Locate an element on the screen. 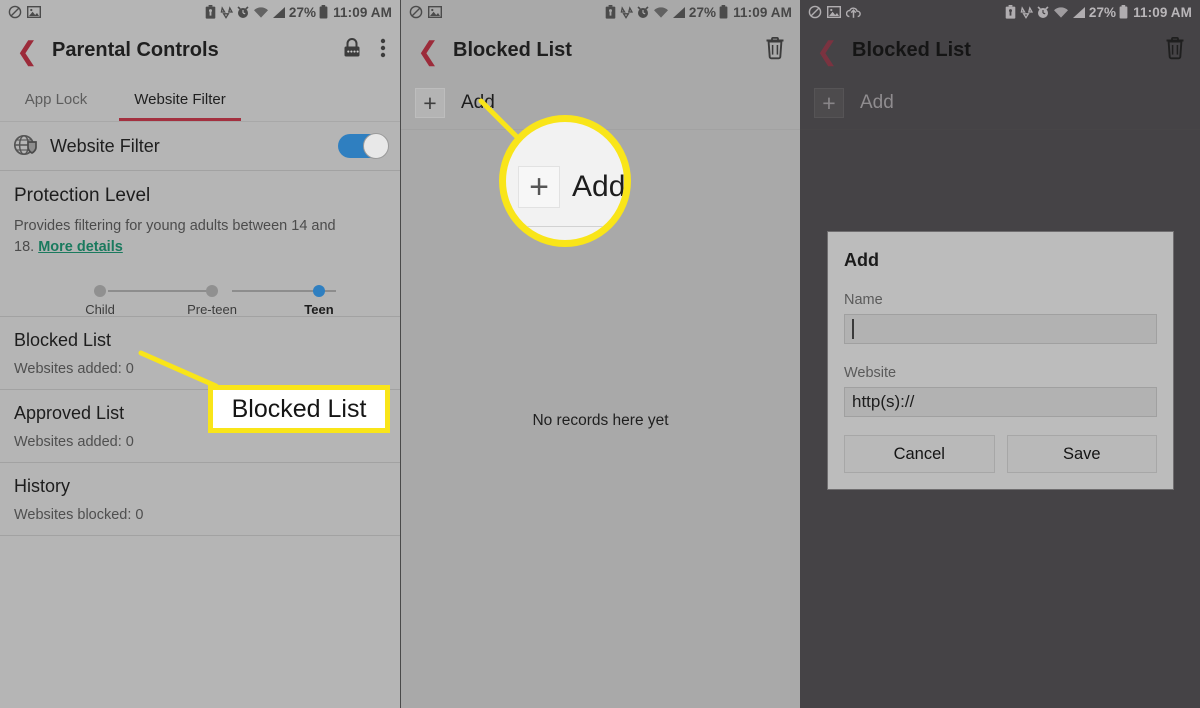 Image resolution: width=1200 pixels, height=708 pixels. action-bar: ❮ Parental Controls is located at coordinates (200, 50).